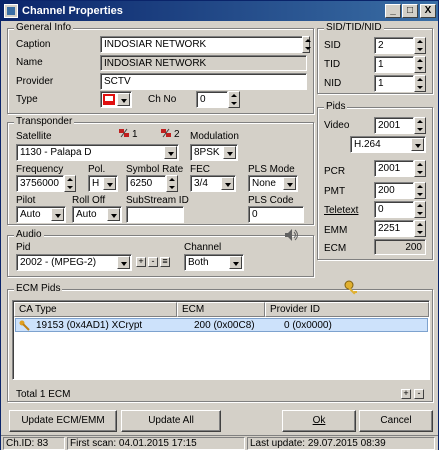  I want to click on speaker-icon, so click(292, 235).